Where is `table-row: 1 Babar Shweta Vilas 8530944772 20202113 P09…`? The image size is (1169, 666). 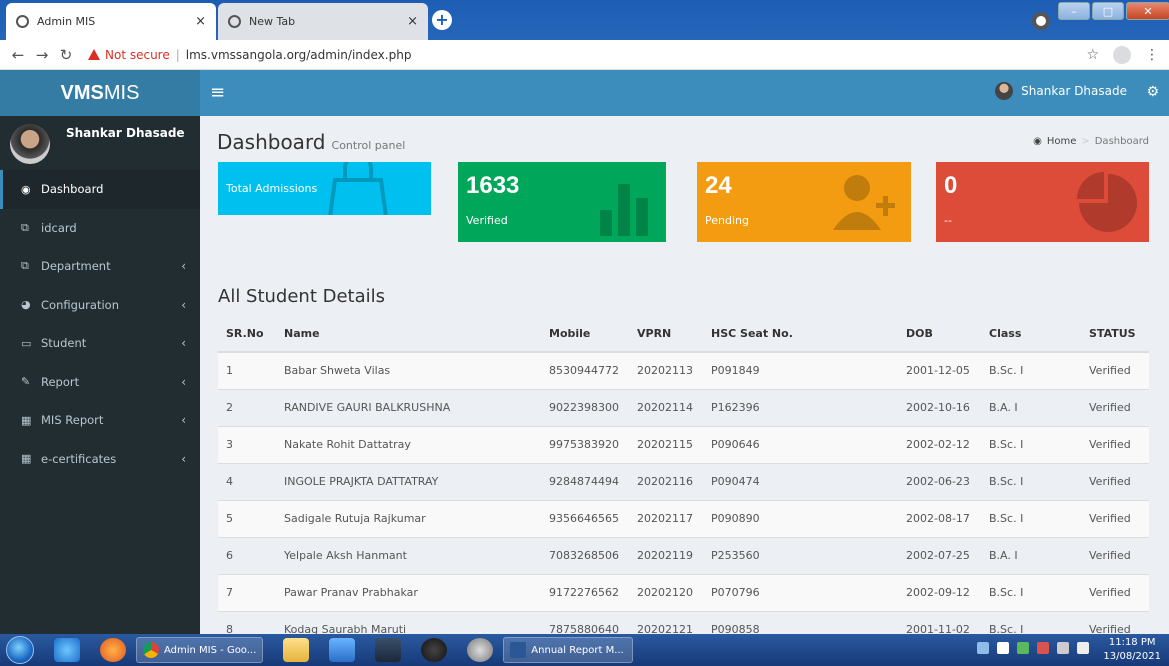 table-row: 1 Babar Shweta Vilas 8530944772 20202113 P09… is located at coordinates (683, 370).